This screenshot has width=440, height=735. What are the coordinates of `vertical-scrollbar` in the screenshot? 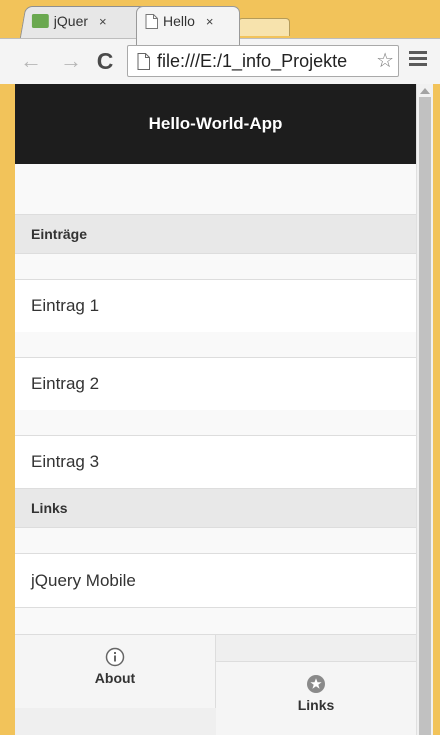 It's located at (424, 409).